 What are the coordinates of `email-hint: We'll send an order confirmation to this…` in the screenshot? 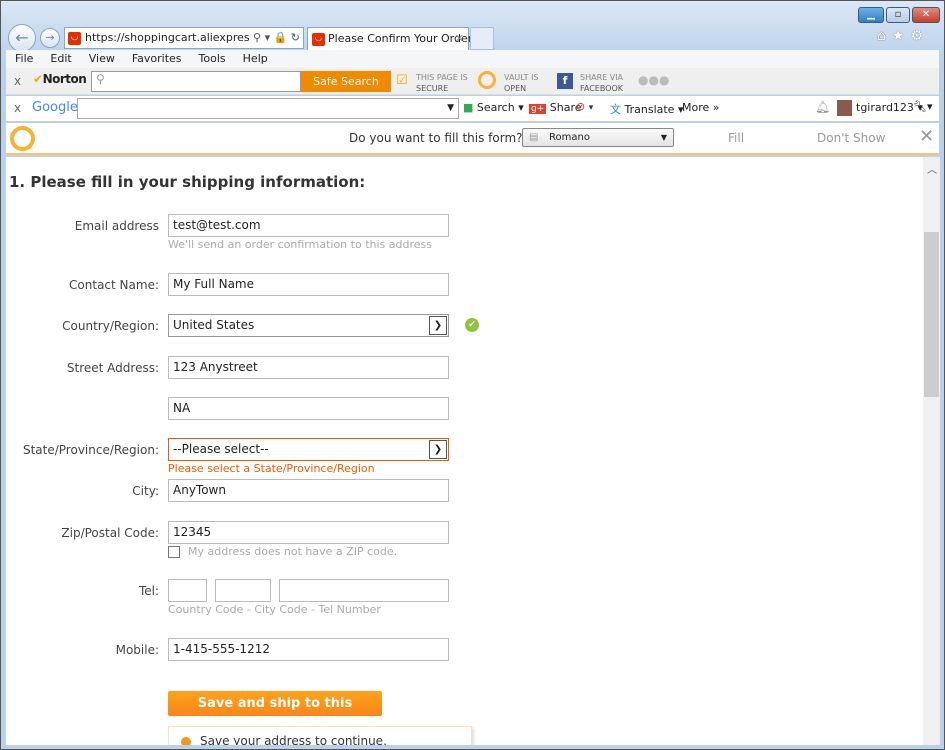 It's located at (300, 244).